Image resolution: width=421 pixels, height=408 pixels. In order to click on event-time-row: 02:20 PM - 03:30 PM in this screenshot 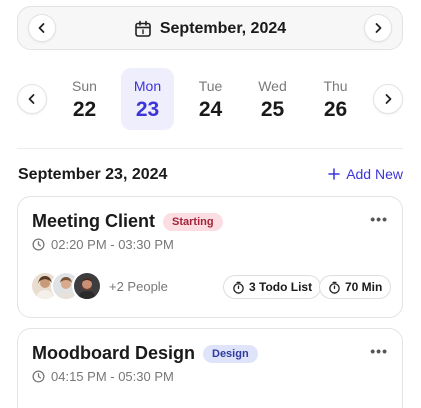, I will do `click(103, 244)`.